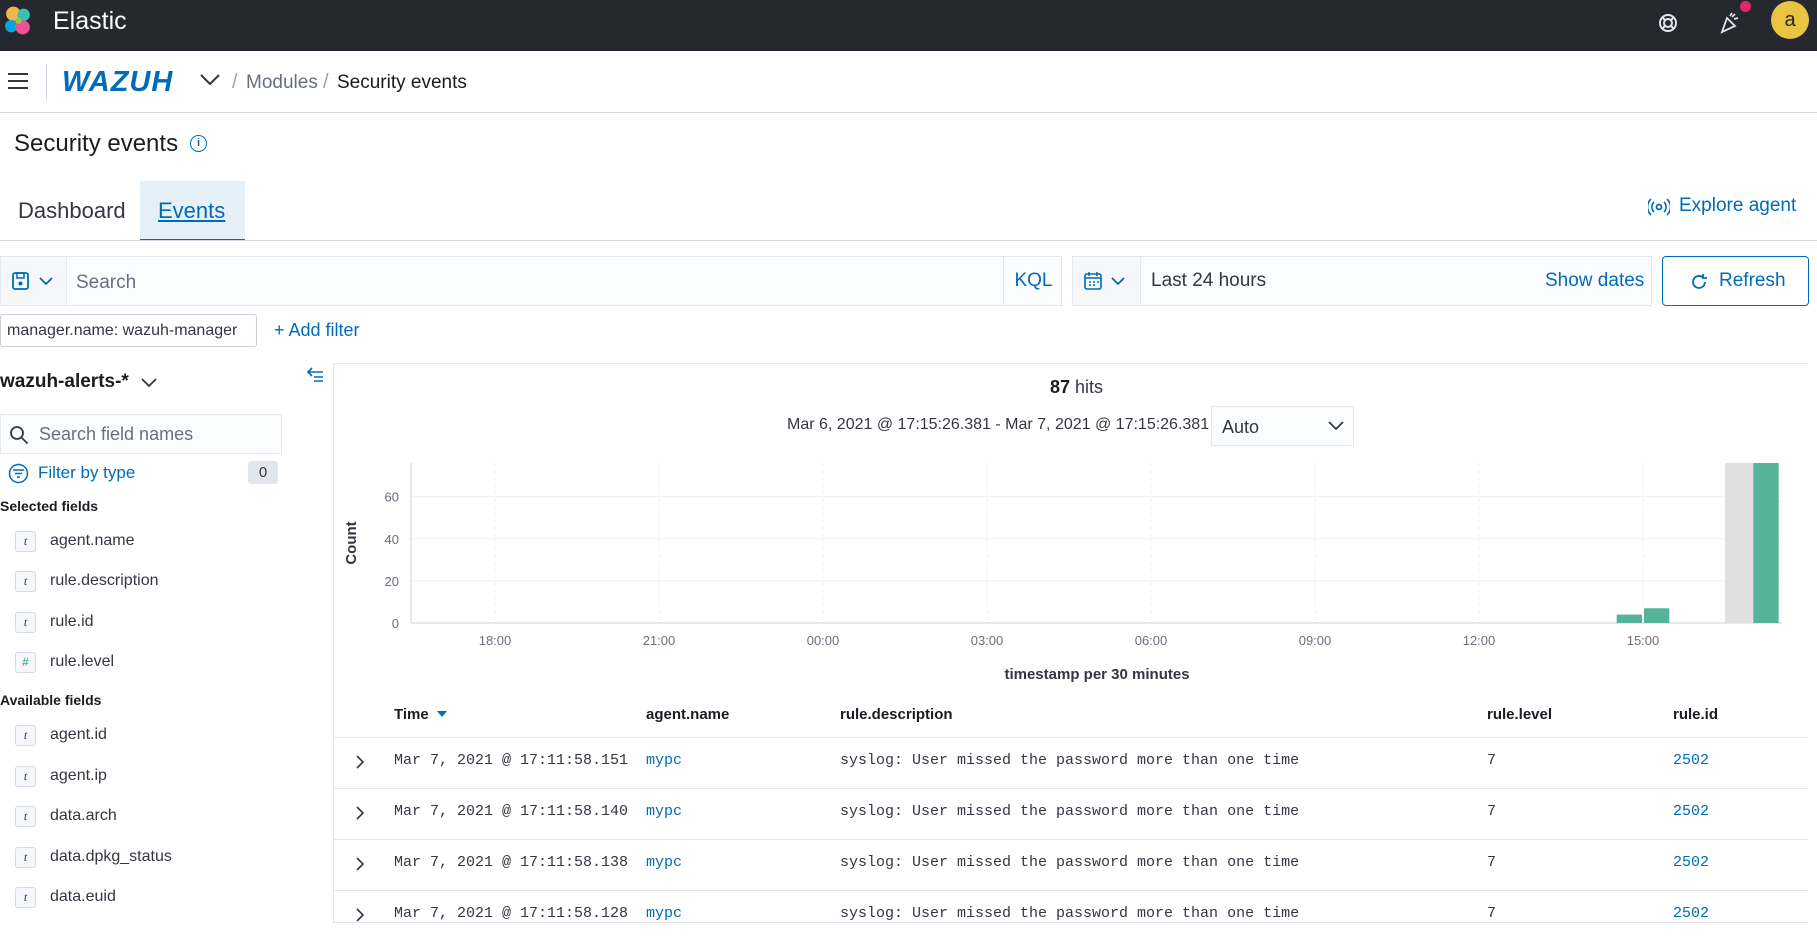 The image size is (1817, 941). I want to click on tab-events: Events, so click(192, 211).